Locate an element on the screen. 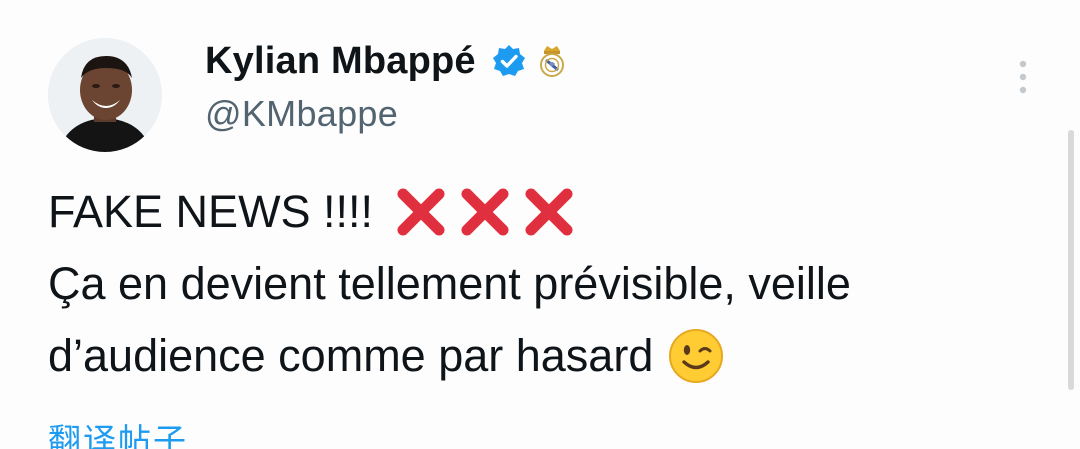  author-display-name: Kylian Mbappé is located at coordinates (340, 61).